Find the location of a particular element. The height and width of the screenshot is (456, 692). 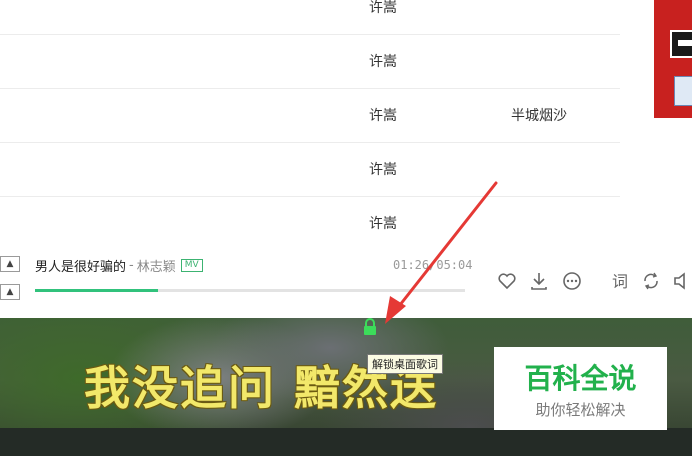

watermark-logo: 百科全说 助你轻松解决 is located at coordinates (580, 388).